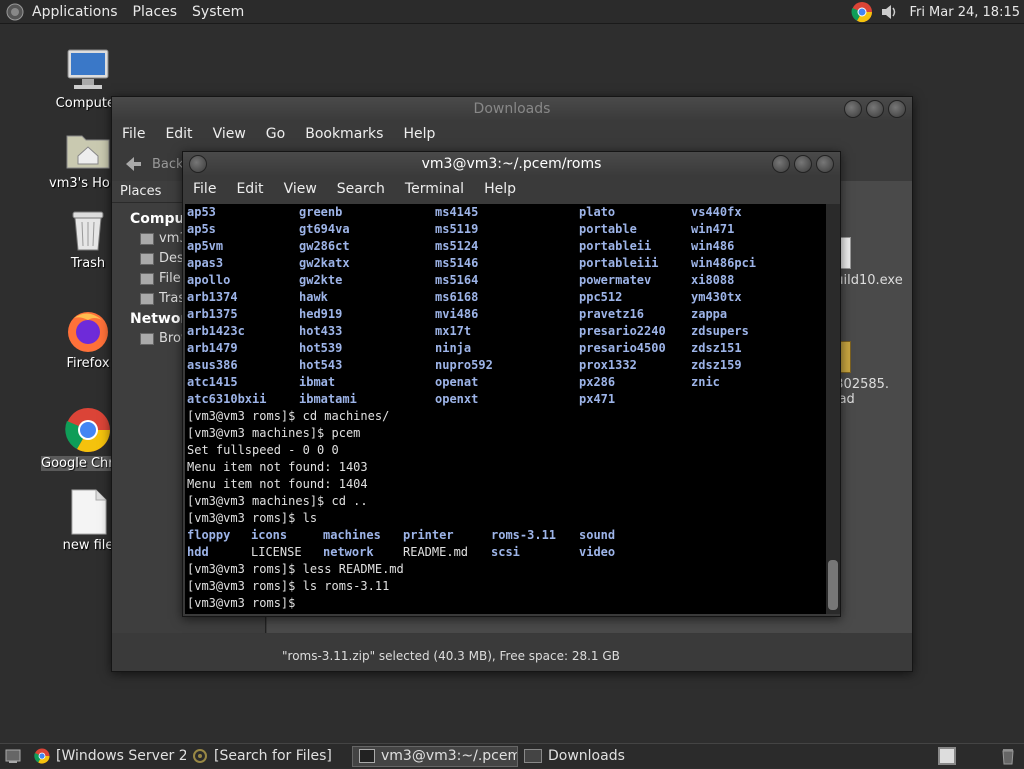 This screenshot has width=1024, height=769. Describe the element at coordinates (724, 263) in the screenshot. I see `dir-entry: win486pci` at that location.